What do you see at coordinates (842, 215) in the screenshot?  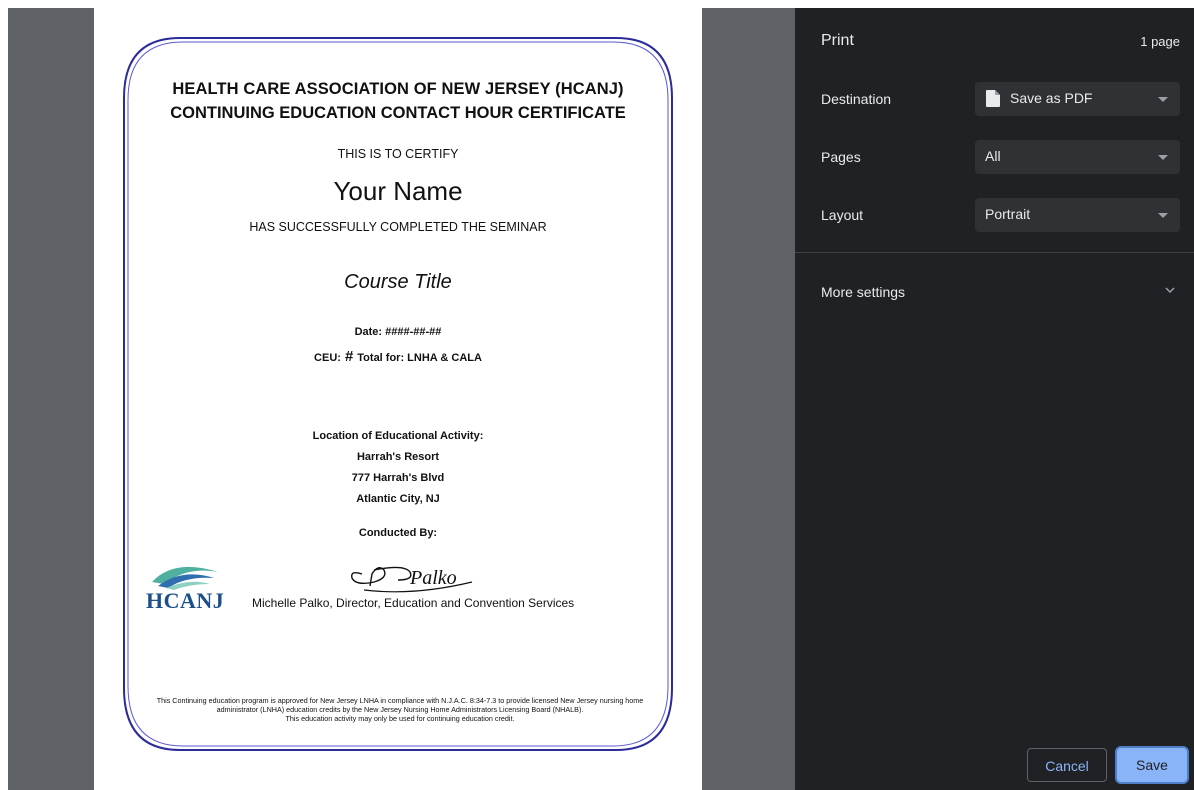 I see `layout-label: Layout` at bounding box center [842, 215].